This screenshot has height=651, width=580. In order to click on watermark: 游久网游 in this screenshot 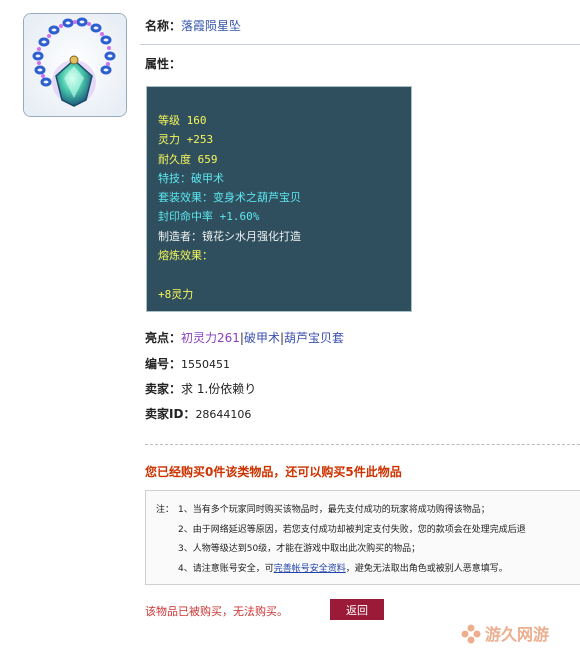, I will do `click(505, 633)`.